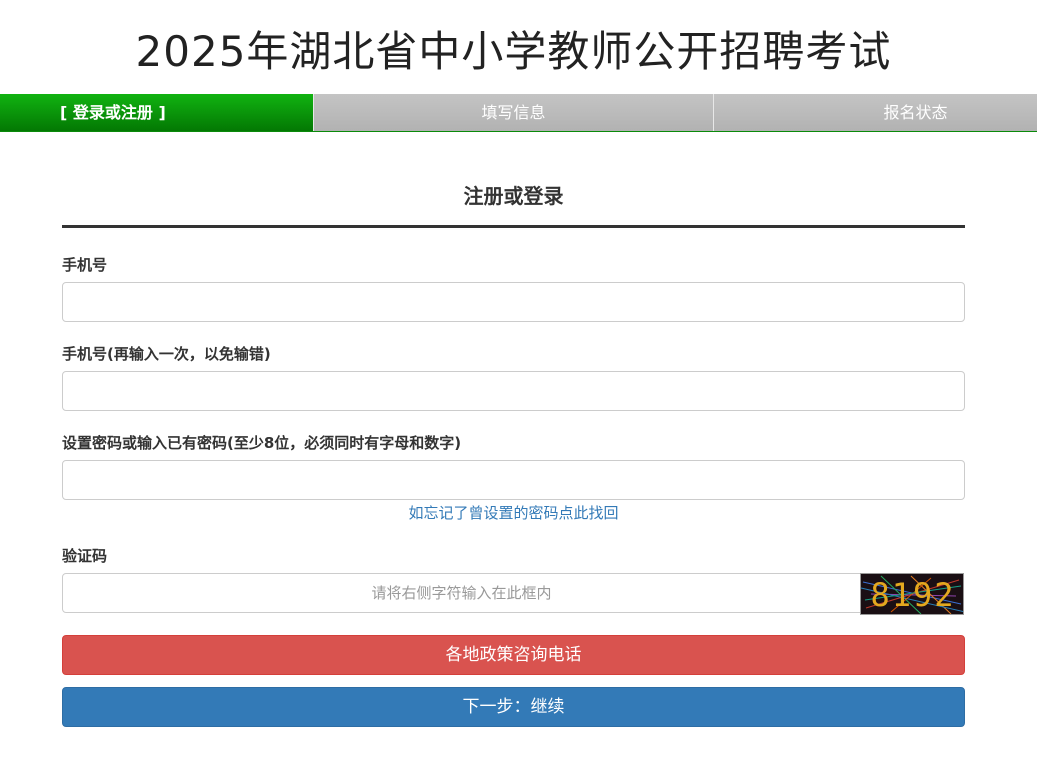 The image size is (1037, 759). Describe the element at coordinates (513, 196) in the screenshot. I see `form-heading: 注册或登录` at that location.